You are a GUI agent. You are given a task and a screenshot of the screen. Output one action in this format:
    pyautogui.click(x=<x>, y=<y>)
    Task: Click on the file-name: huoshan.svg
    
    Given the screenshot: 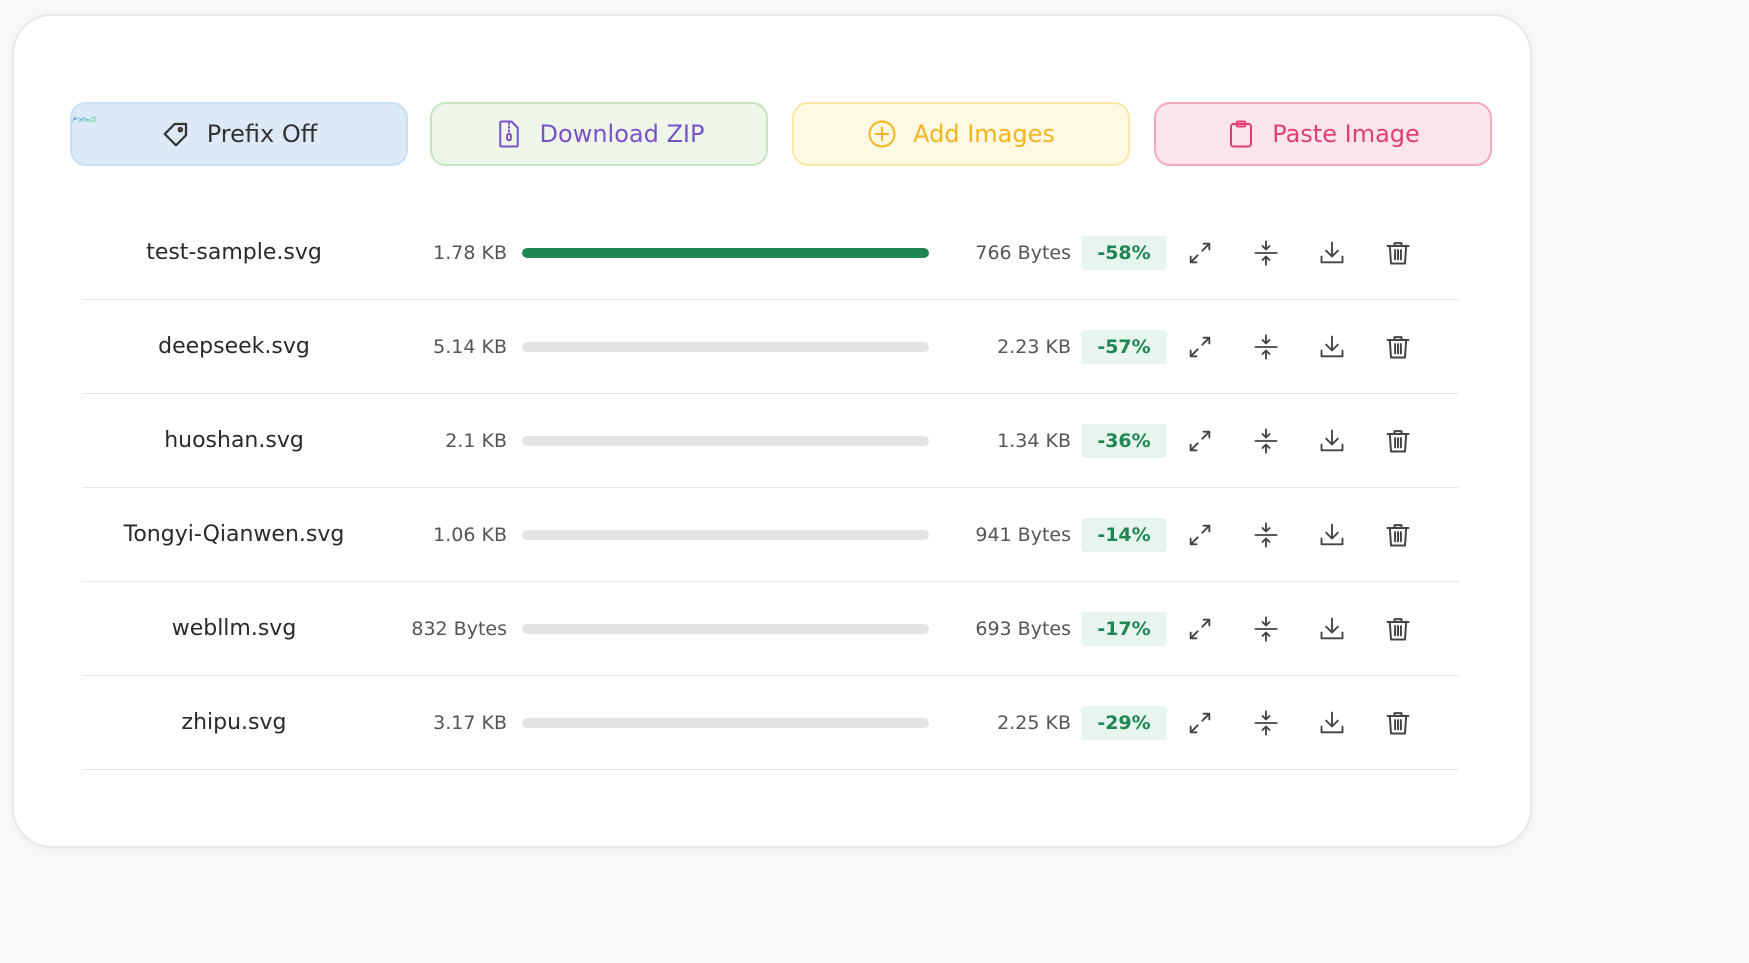 What is the action you would take?
    pyautogui.click(x=234, y=440)
    